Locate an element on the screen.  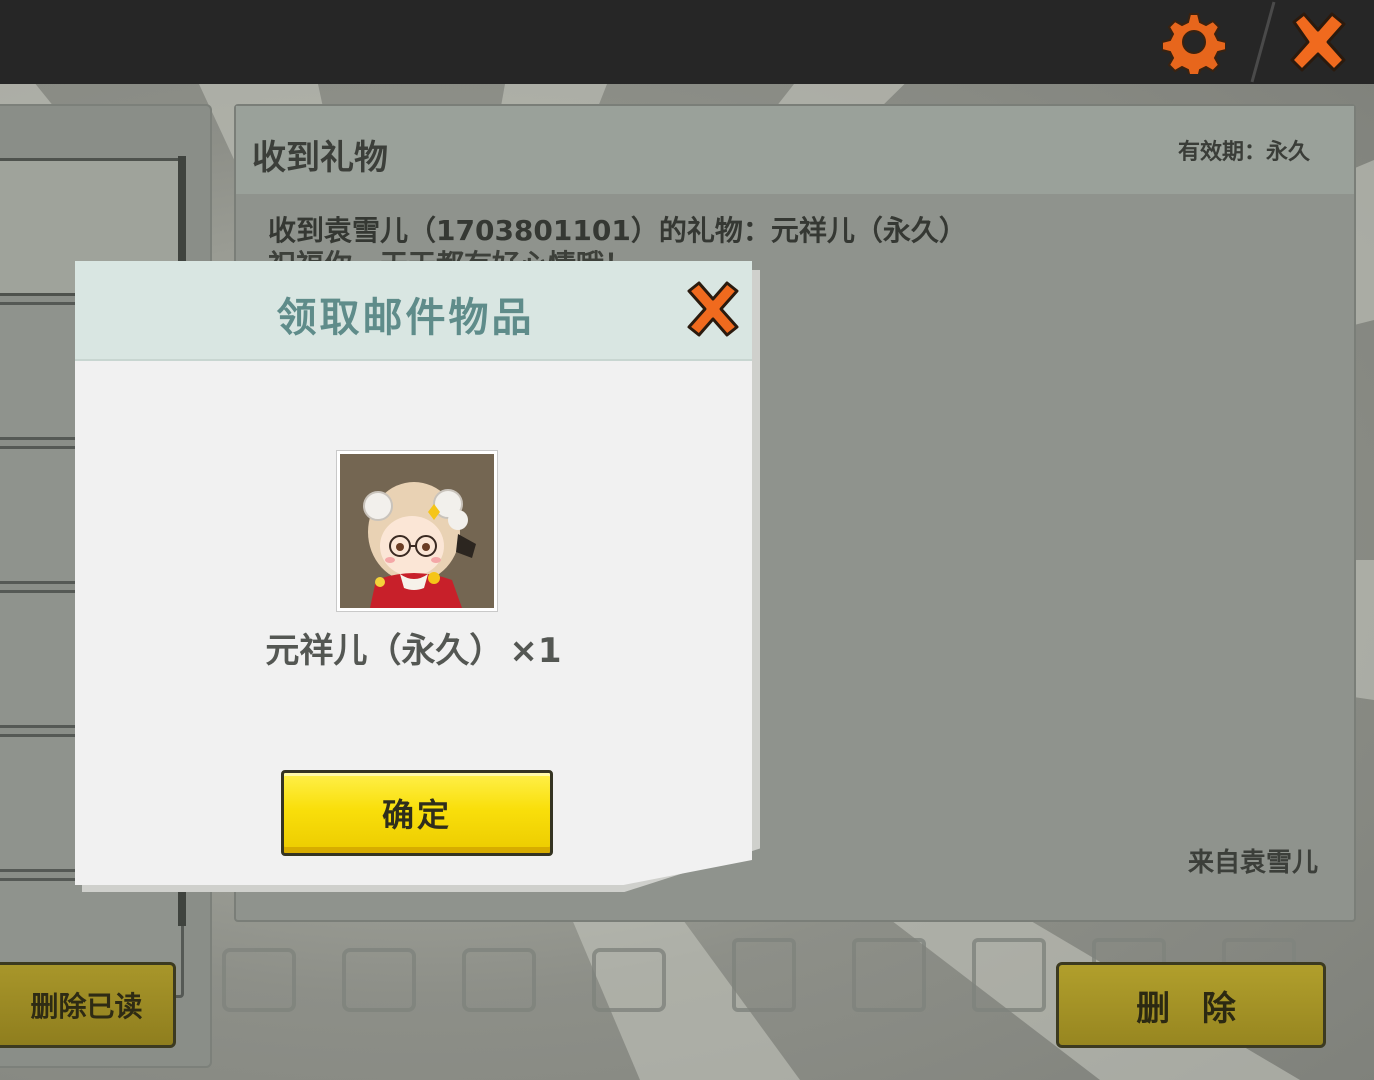
dialog-close-button is located at coordinates (713, 309).